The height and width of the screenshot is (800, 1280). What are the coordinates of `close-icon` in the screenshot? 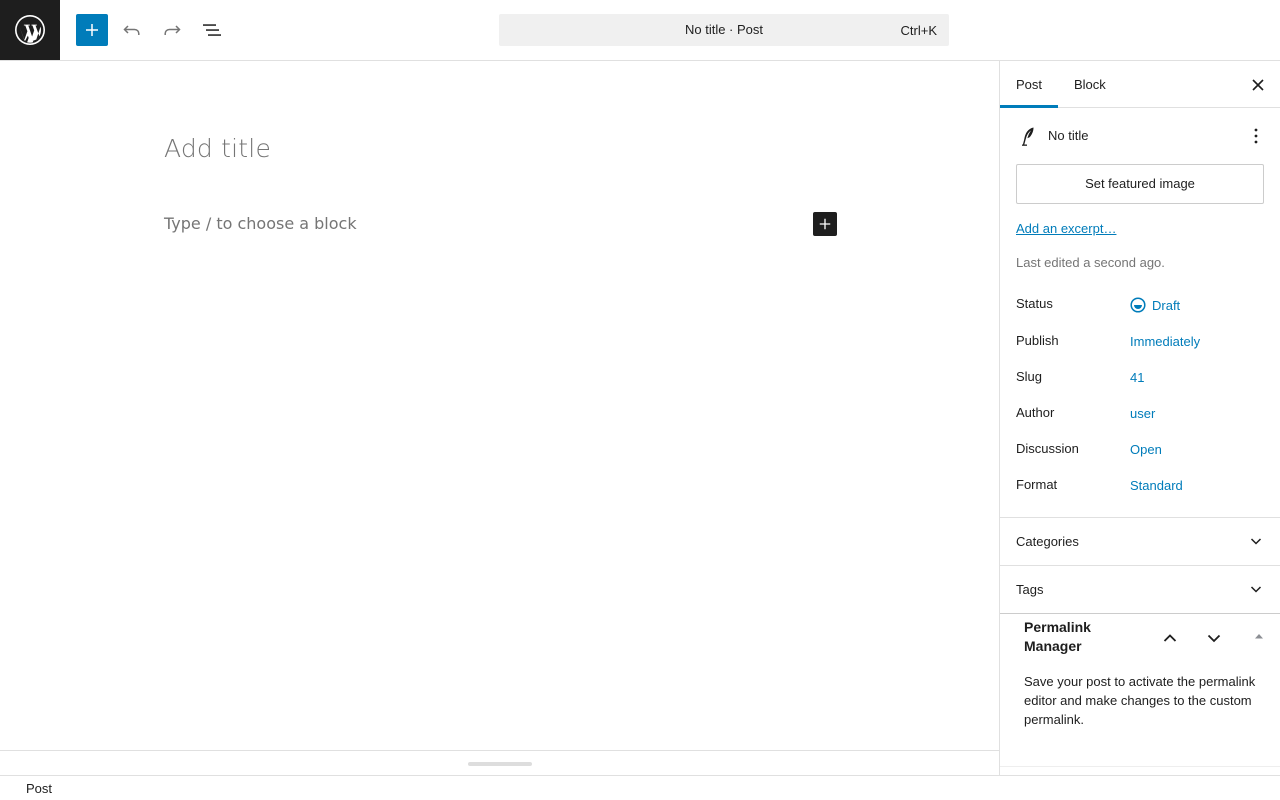 It's located at (1258, 85).